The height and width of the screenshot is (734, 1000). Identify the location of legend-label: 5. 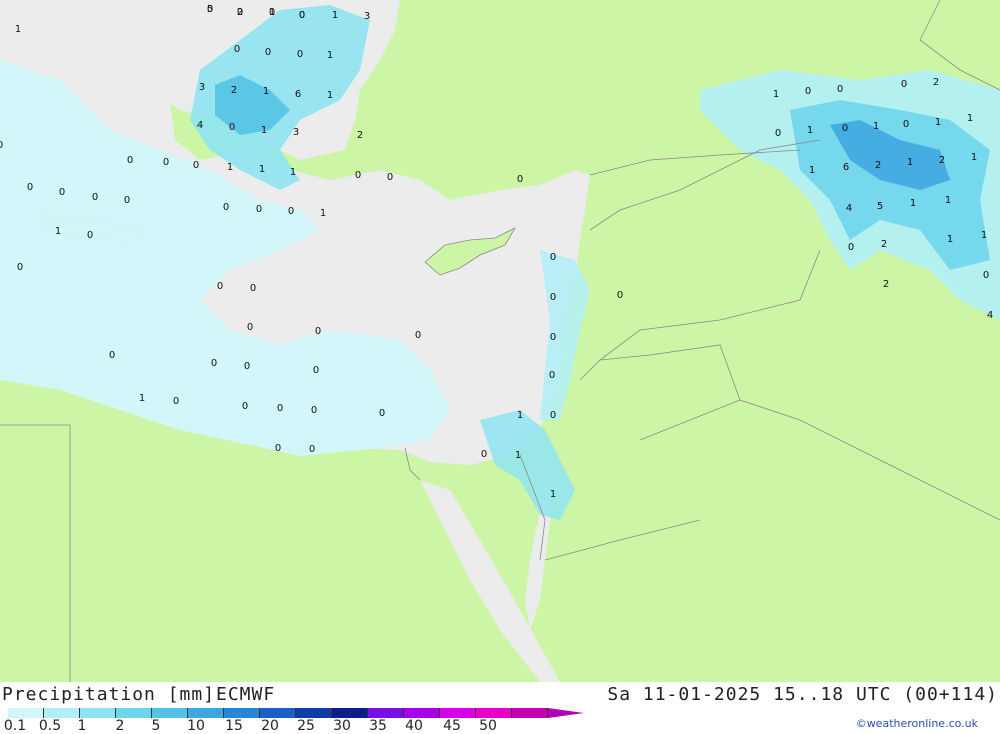
(156, 726).